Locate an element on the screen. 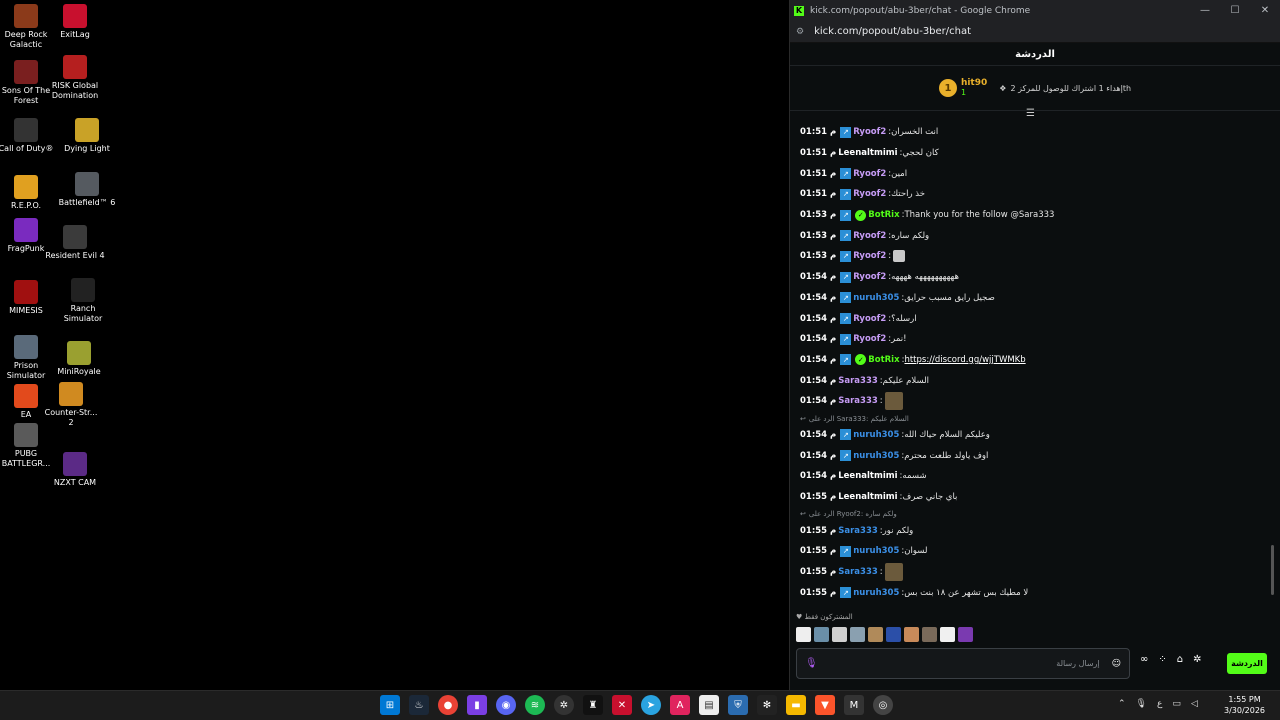  telegram-icon: ➤ is located at coordinates (651, 705).